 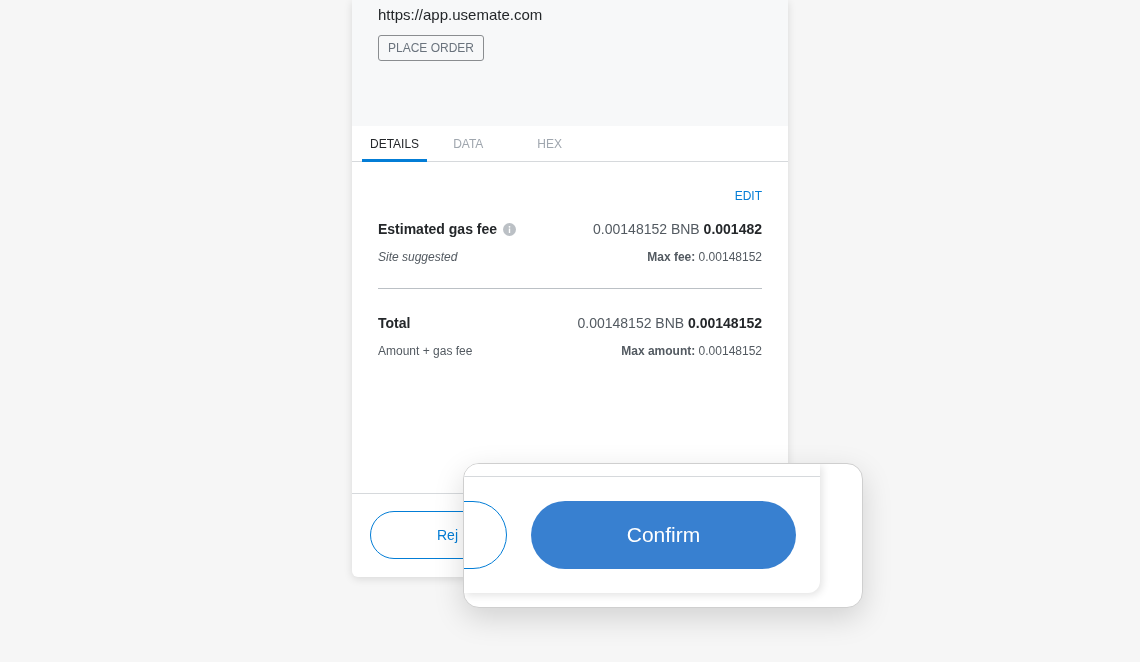 I want to click on fee-value: 0.00148152 BNB 0.001482, so click(x=677, y=229).